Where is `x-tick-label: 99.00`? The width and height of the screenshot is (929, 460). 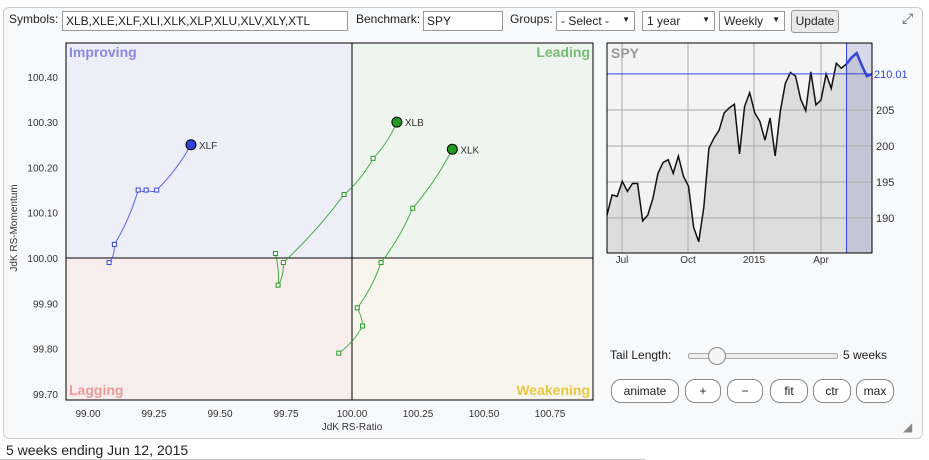
x-tick-label: 99.00 is located at coordinates (87, 414).